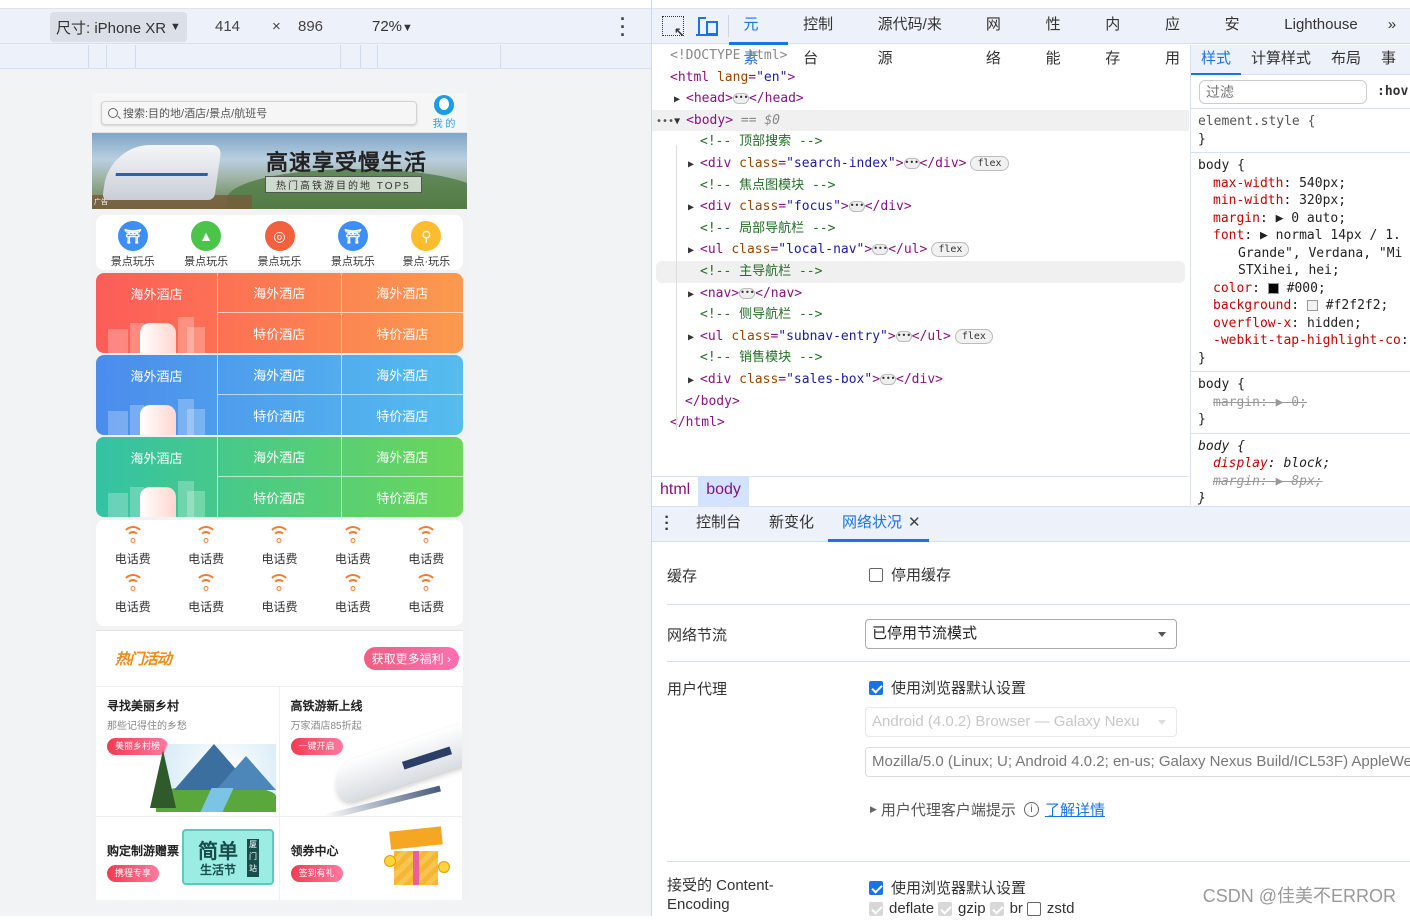 This screenshot has height=922, width=1410. Describe the element at coordinates (920, 358) in the screenshot. I see `comment-node: <!-- 销售模块 -->` at that location.